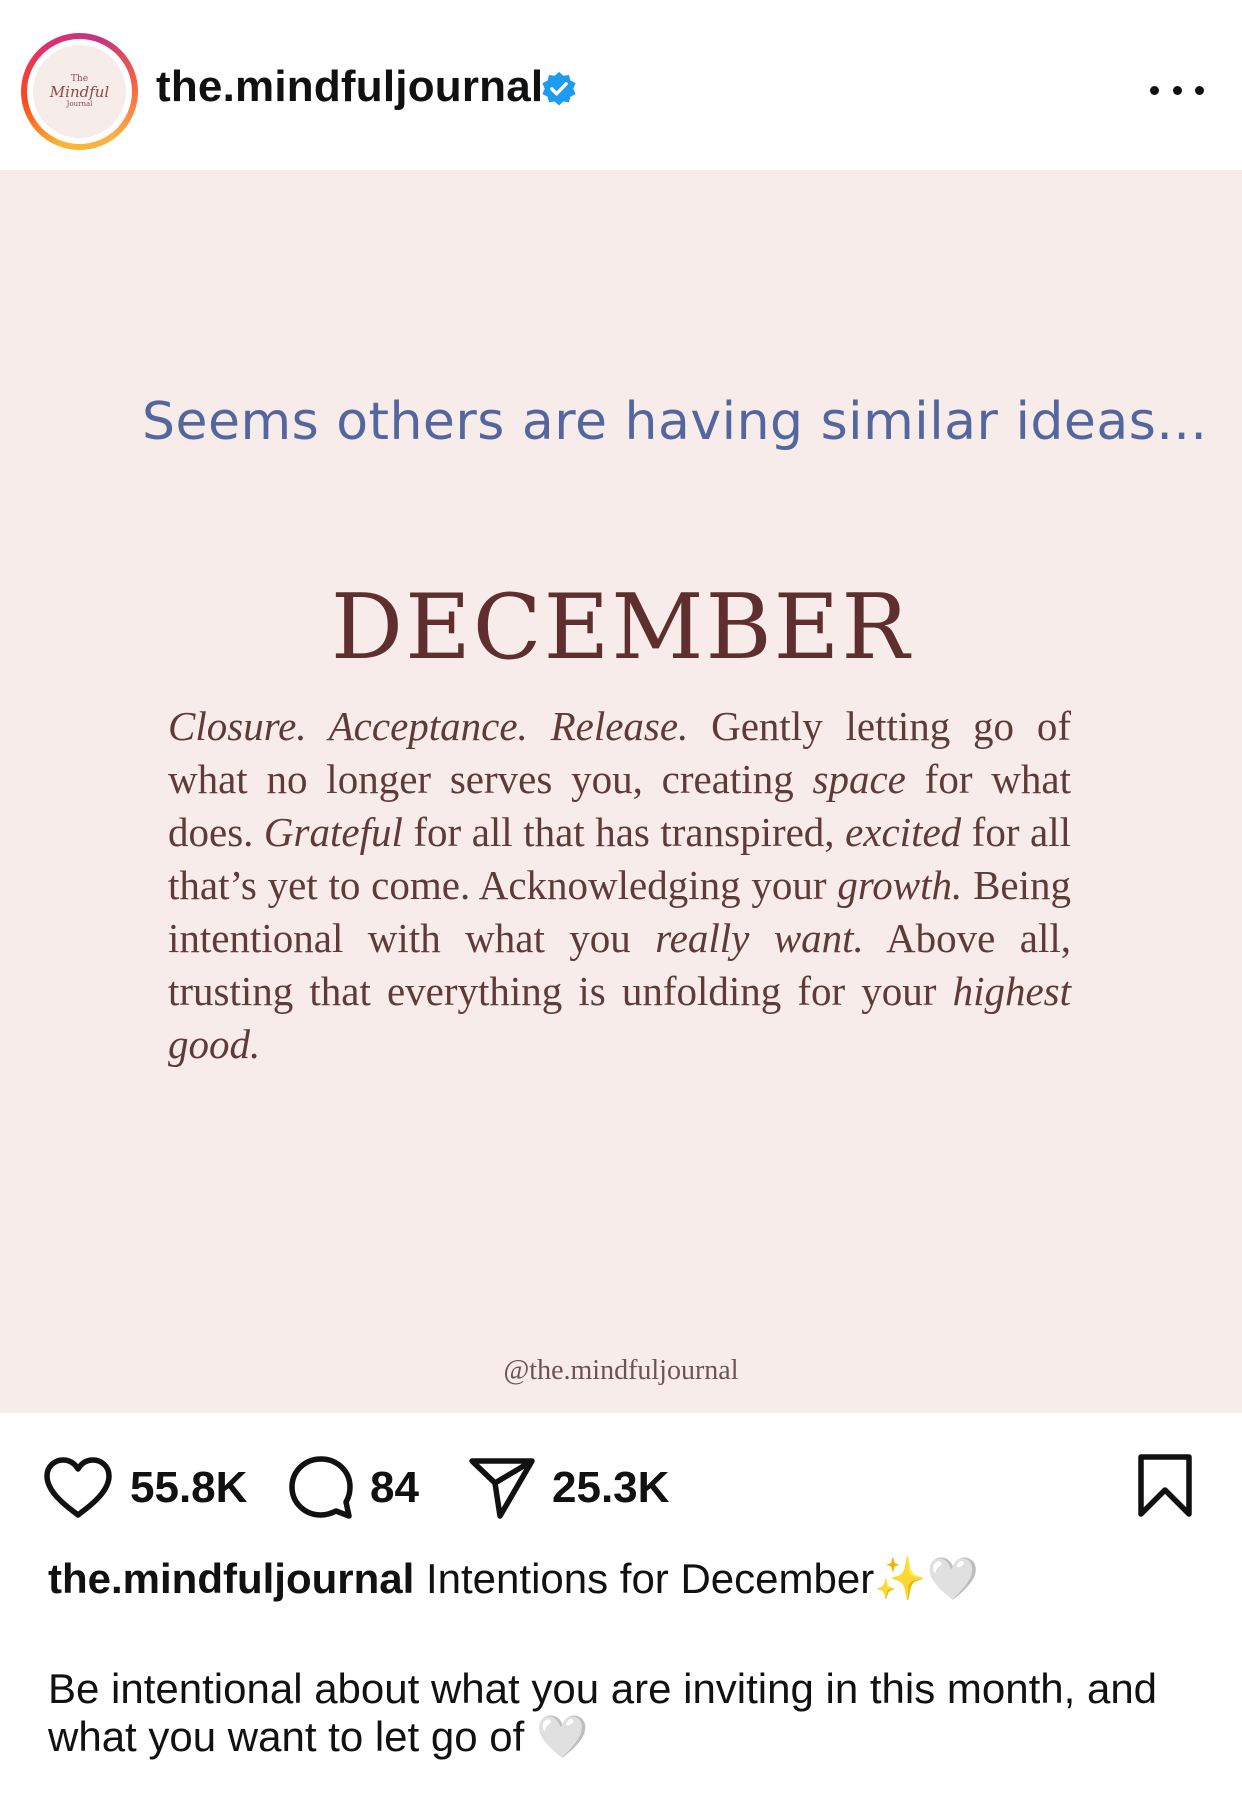 The image size is (1242, 1800). Describe the element at coordinates (78, 1488) in the screenshot. I see `heart-icon` at that location.